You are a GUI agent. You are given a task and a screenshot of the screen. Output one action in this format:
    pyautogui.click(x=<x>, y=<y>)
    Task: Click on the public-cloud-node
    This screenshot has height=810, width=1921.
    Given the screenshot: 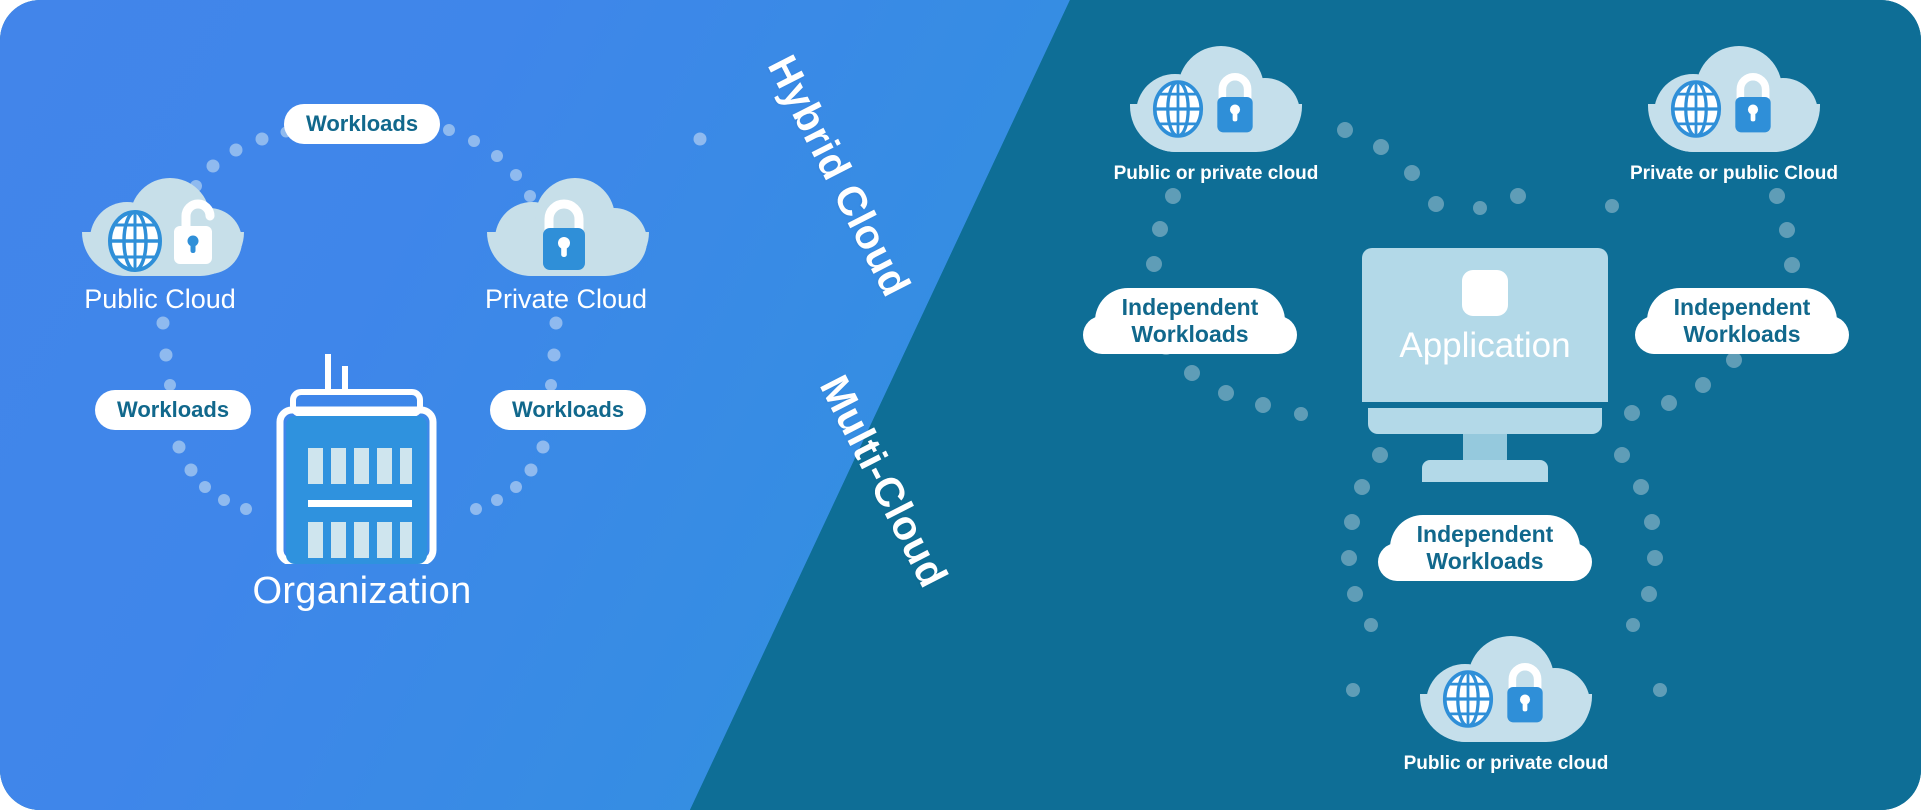 What is the action you would take?
    pyautogui.click(x=162, y=230)
    